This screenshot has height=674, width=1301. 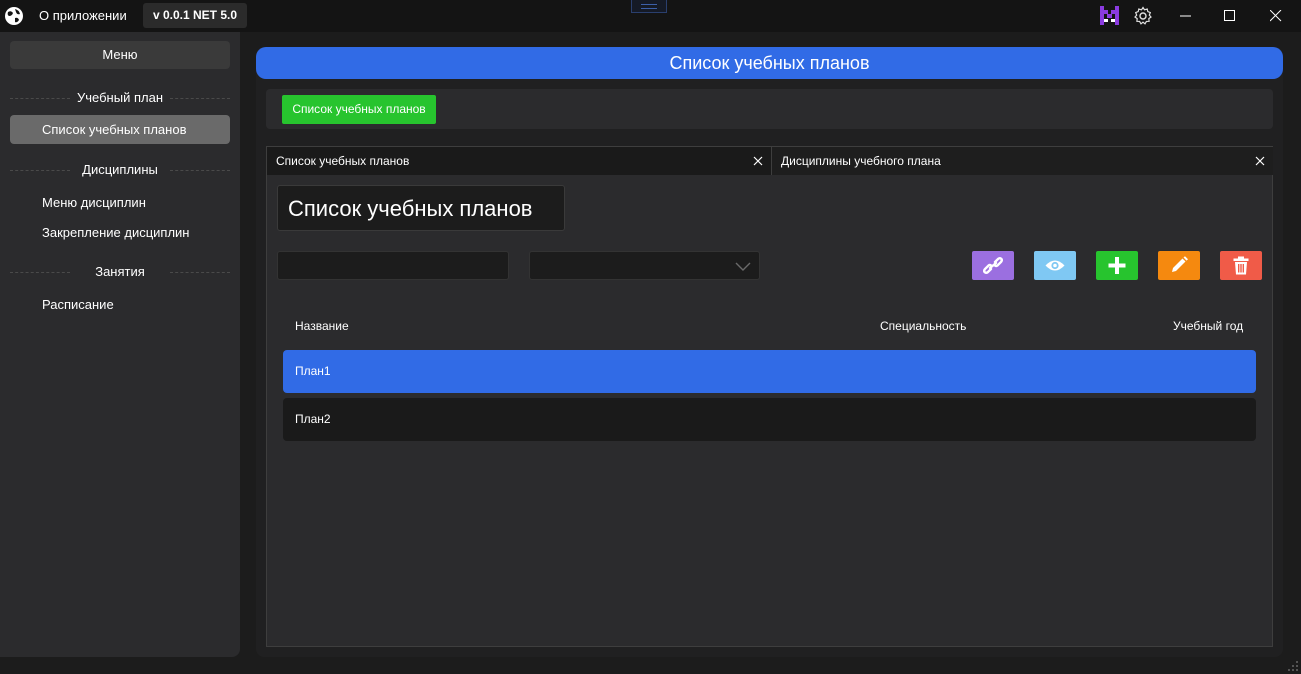 What do you see at coordinates (343, 161) in the screenshot?
I see `tab-label: Список учебных планов` at bounding box center [343, 161].